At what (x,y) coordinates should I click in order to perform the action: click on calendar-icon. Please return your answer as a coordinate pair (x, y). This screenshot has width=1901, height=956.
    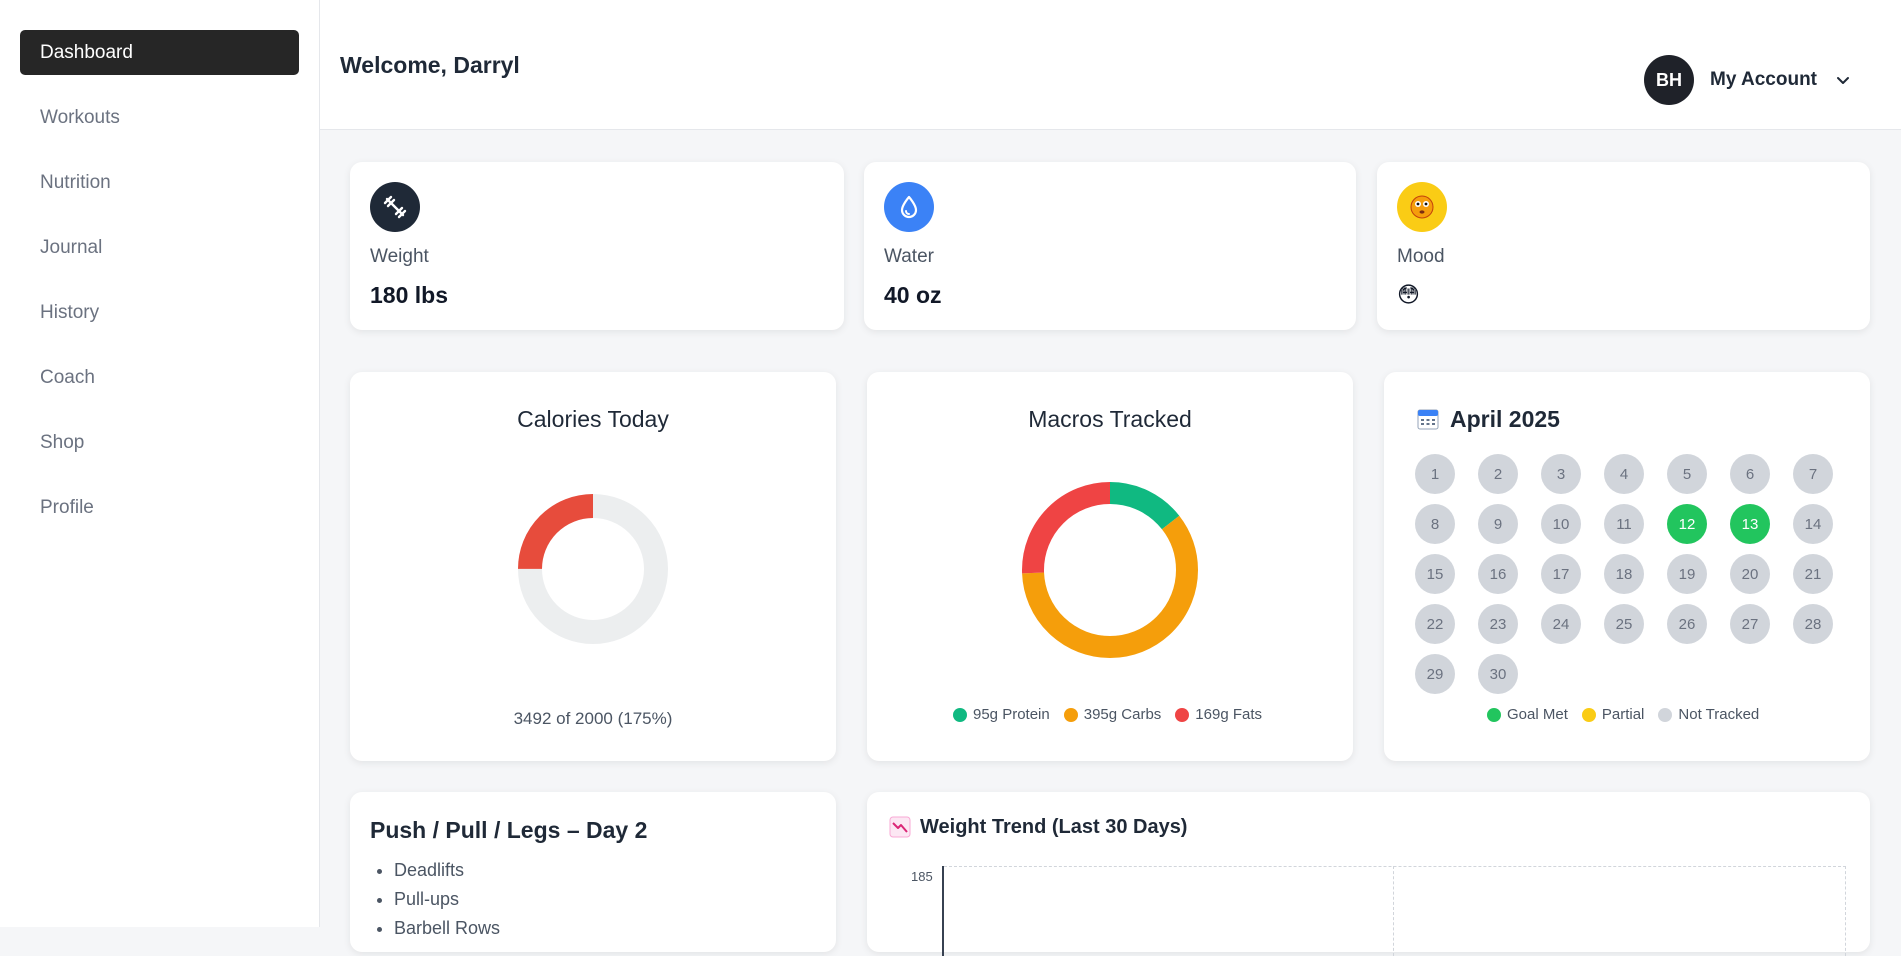
    Looking at the image, I should click on (1428, 419).